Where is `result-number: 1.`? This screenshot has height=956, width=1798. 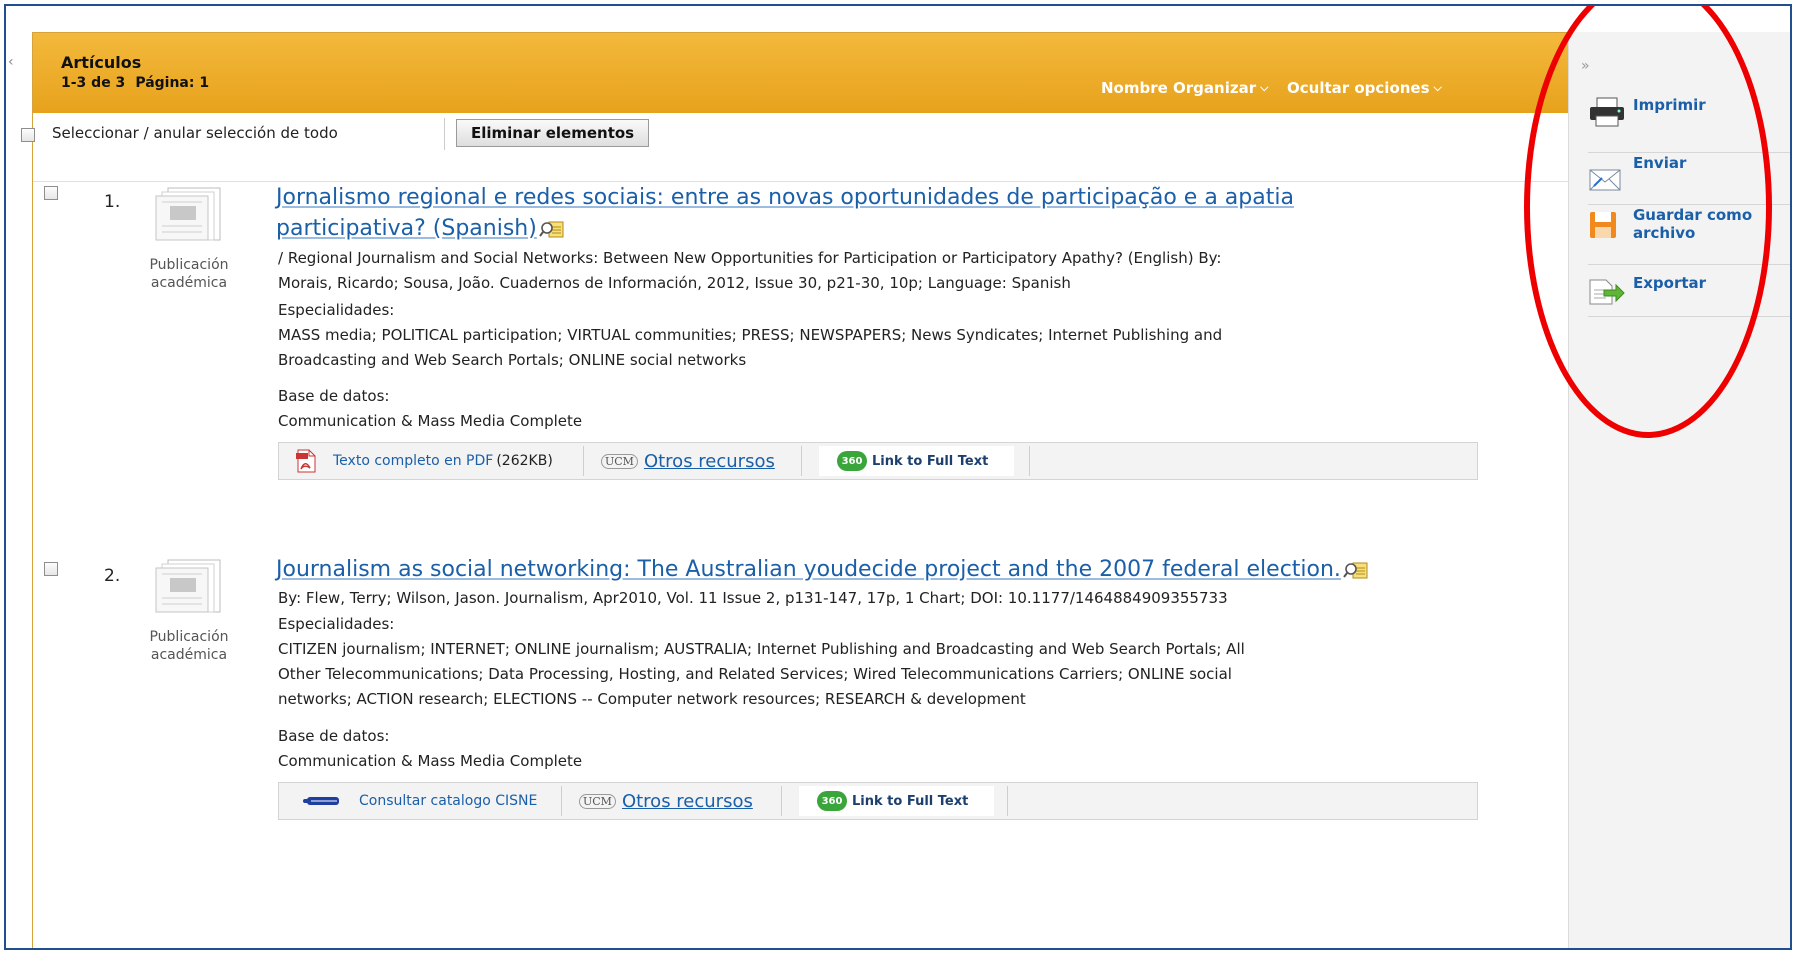 result-number: 1. is located at coordinates (112, 202).